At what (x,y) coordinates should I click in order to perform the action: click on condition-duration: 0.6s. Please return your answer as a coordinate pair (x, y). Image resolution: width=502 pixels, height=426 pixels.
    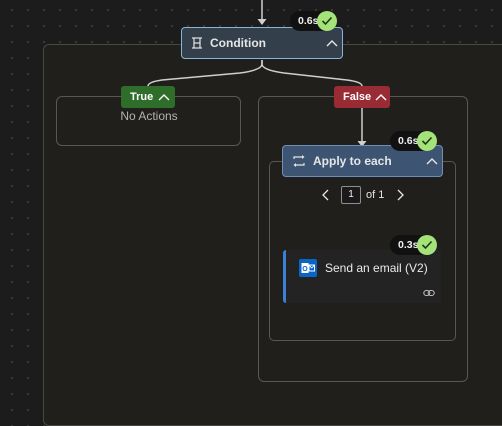
    Looking at the image, I should click on (308, 21).